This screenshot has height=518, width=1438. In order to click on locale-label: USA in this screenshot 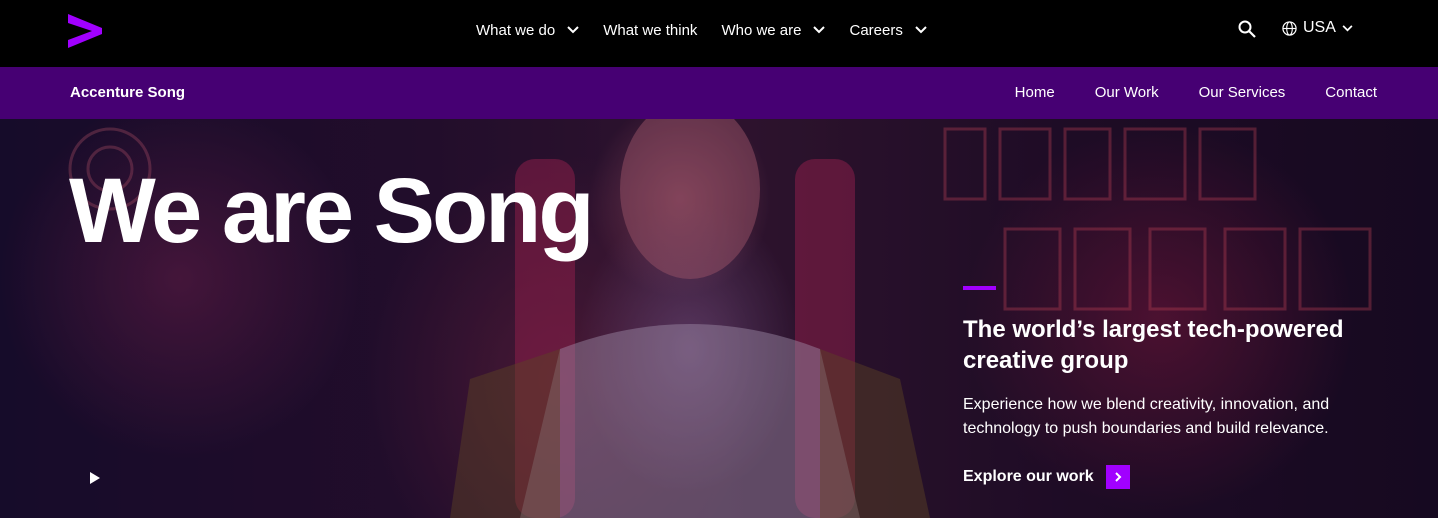, I will do `click(1319, 27)`.